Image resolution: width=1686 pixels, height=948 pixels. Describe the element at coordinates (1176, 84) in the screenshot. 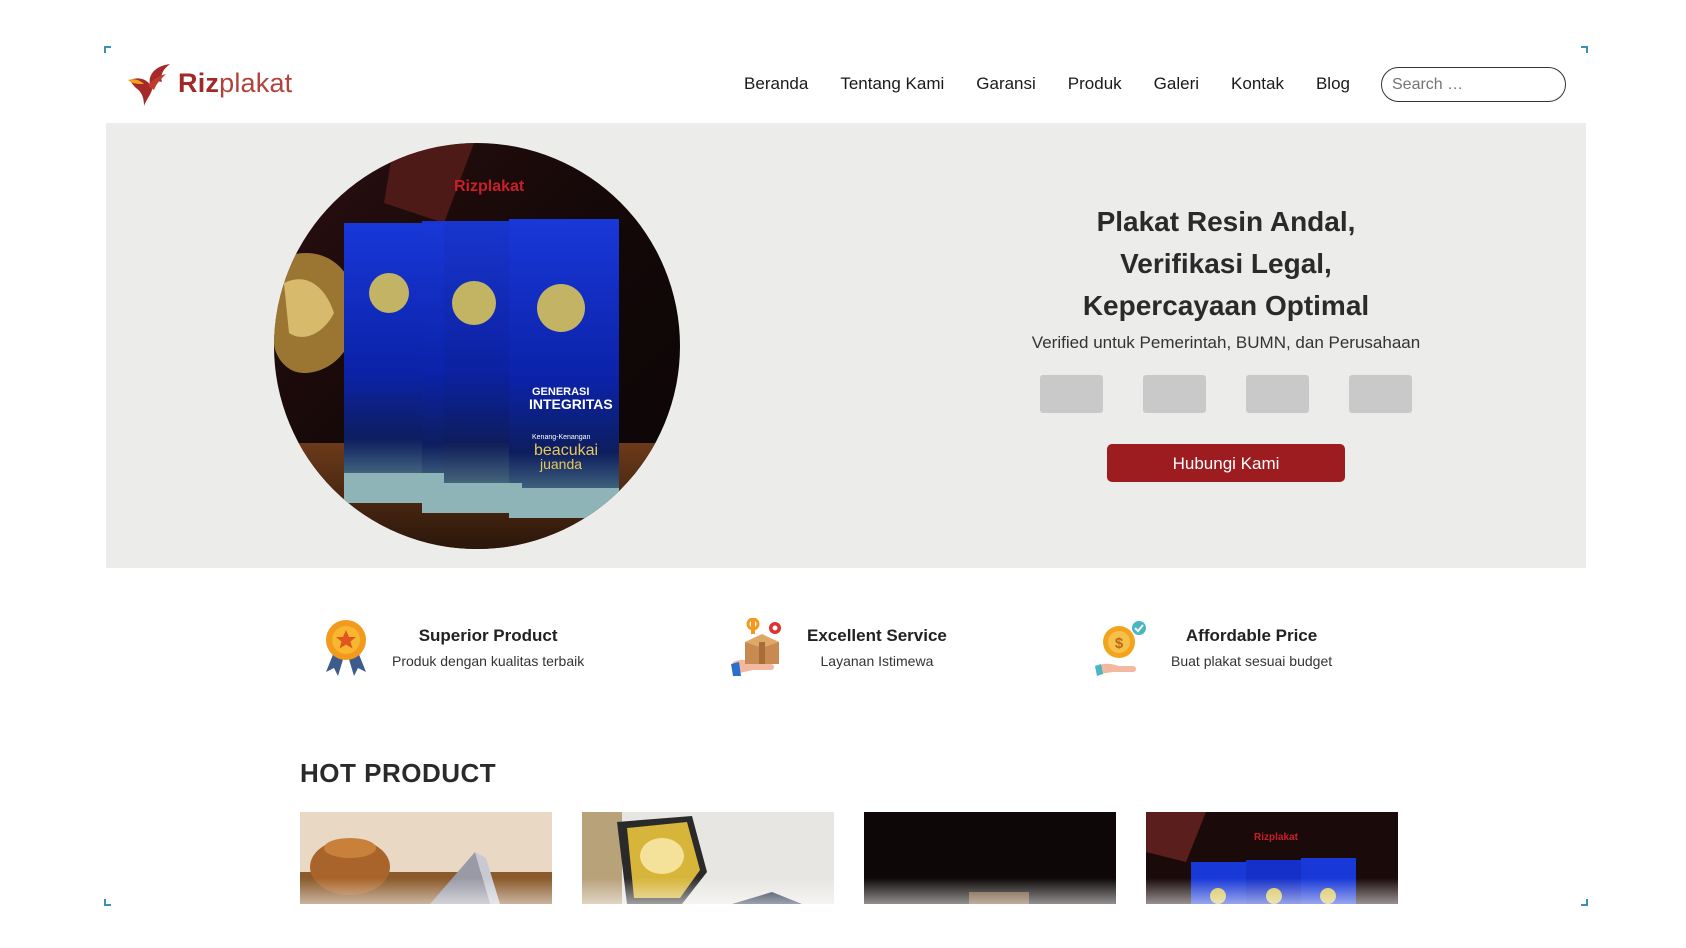

I see `nav-item-galeri: Galeri` at that location.